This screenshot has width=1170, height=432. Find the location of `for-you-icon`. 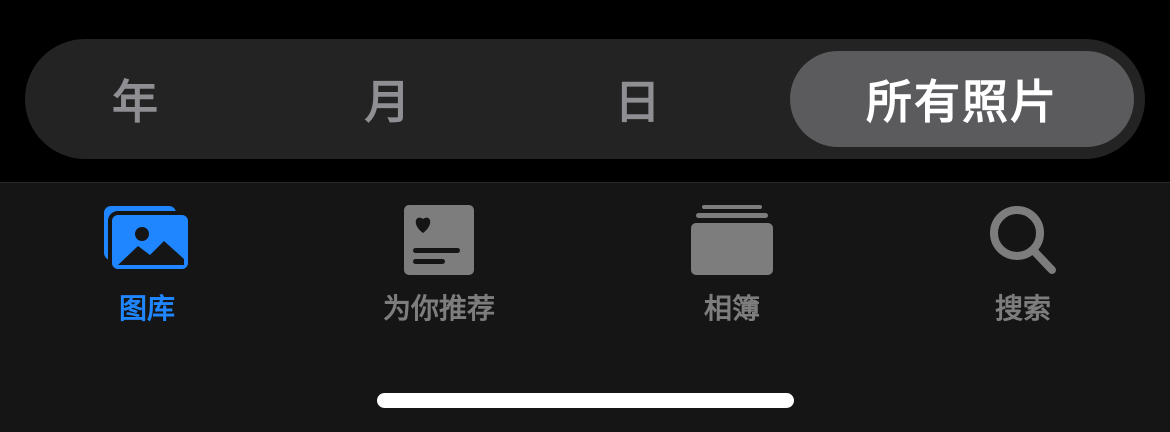

for-you-icon is located at coordinates (439, 240).